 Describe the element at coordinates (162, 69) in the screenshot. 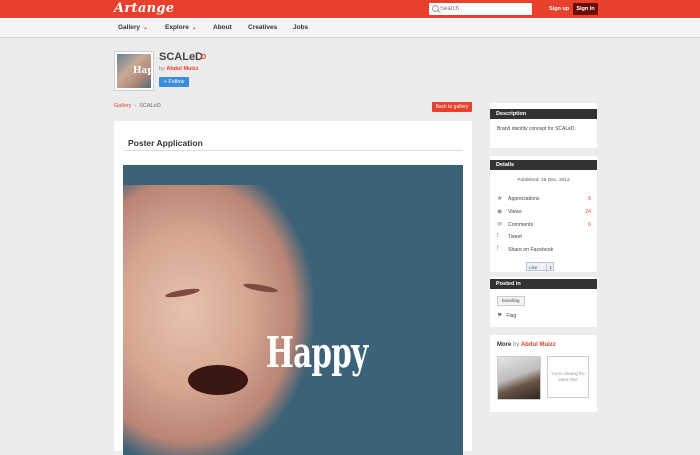

I see `by-label: by` at that location.